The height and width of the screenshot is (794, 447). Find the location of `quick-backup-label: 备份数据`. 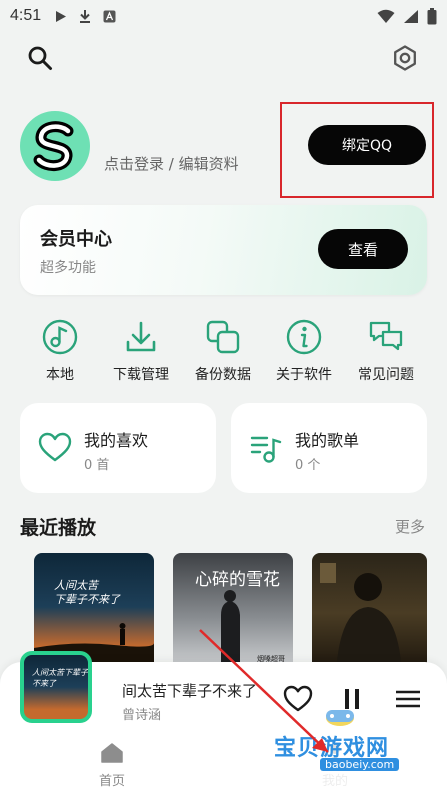

quick-backup-label: 备份数据 is located at coordinates (223, 375).